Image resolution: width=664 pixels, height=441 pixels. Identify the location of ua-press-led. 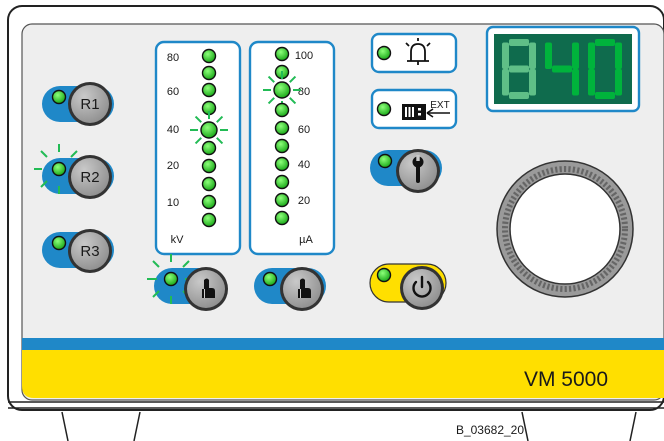
(270, 279).